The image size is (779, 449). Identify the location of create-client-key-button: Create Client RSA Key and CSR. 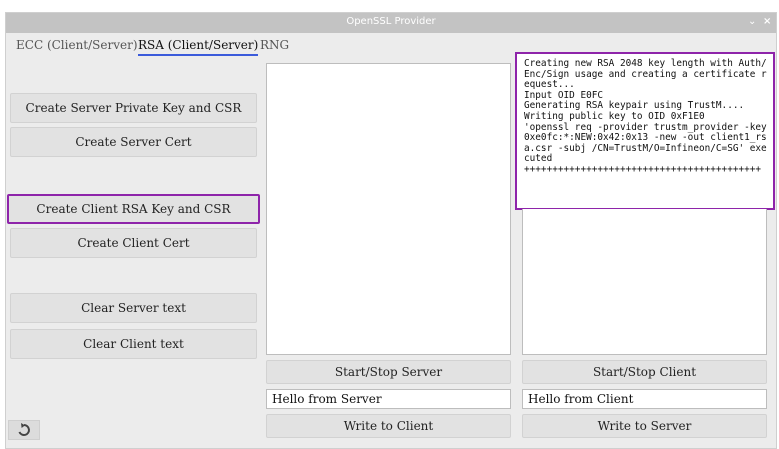
(133, 209).